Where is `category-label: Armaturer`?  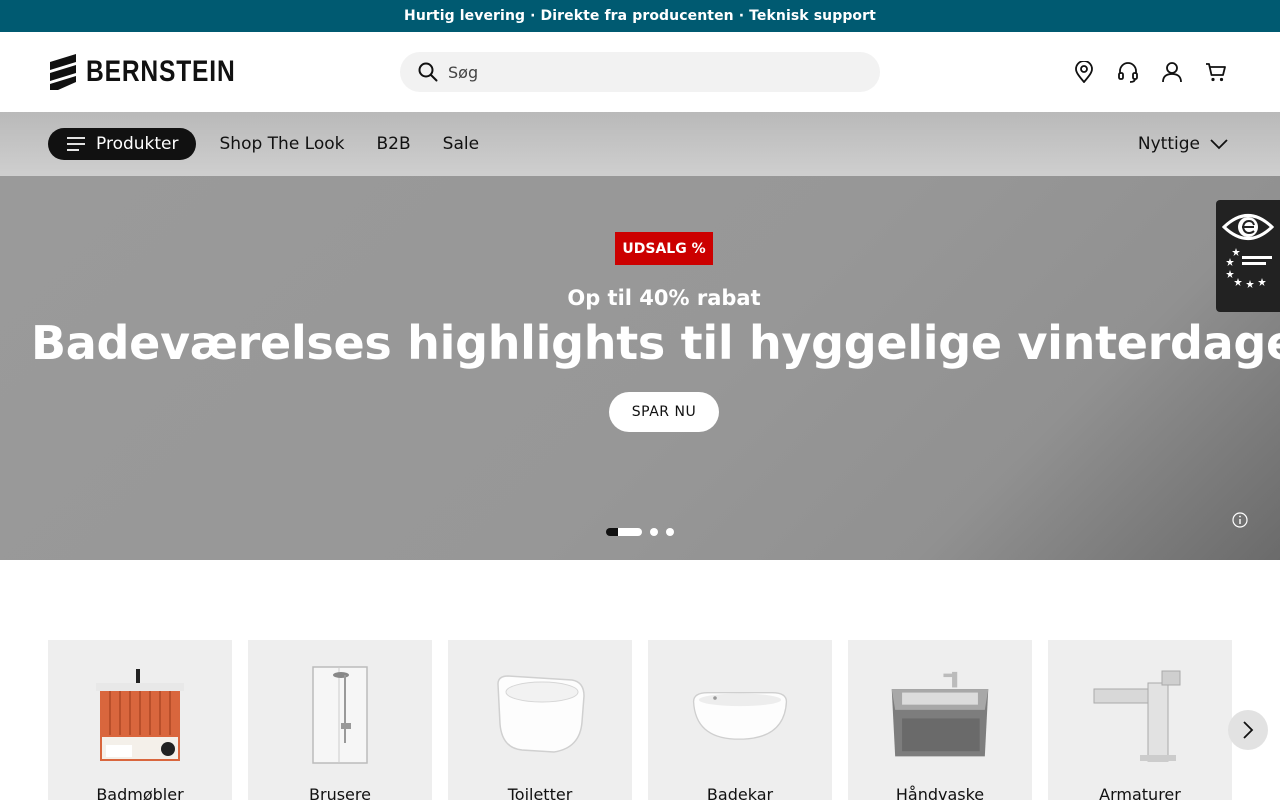 category-label: Armaturer is located at coordinates (1140, 792).